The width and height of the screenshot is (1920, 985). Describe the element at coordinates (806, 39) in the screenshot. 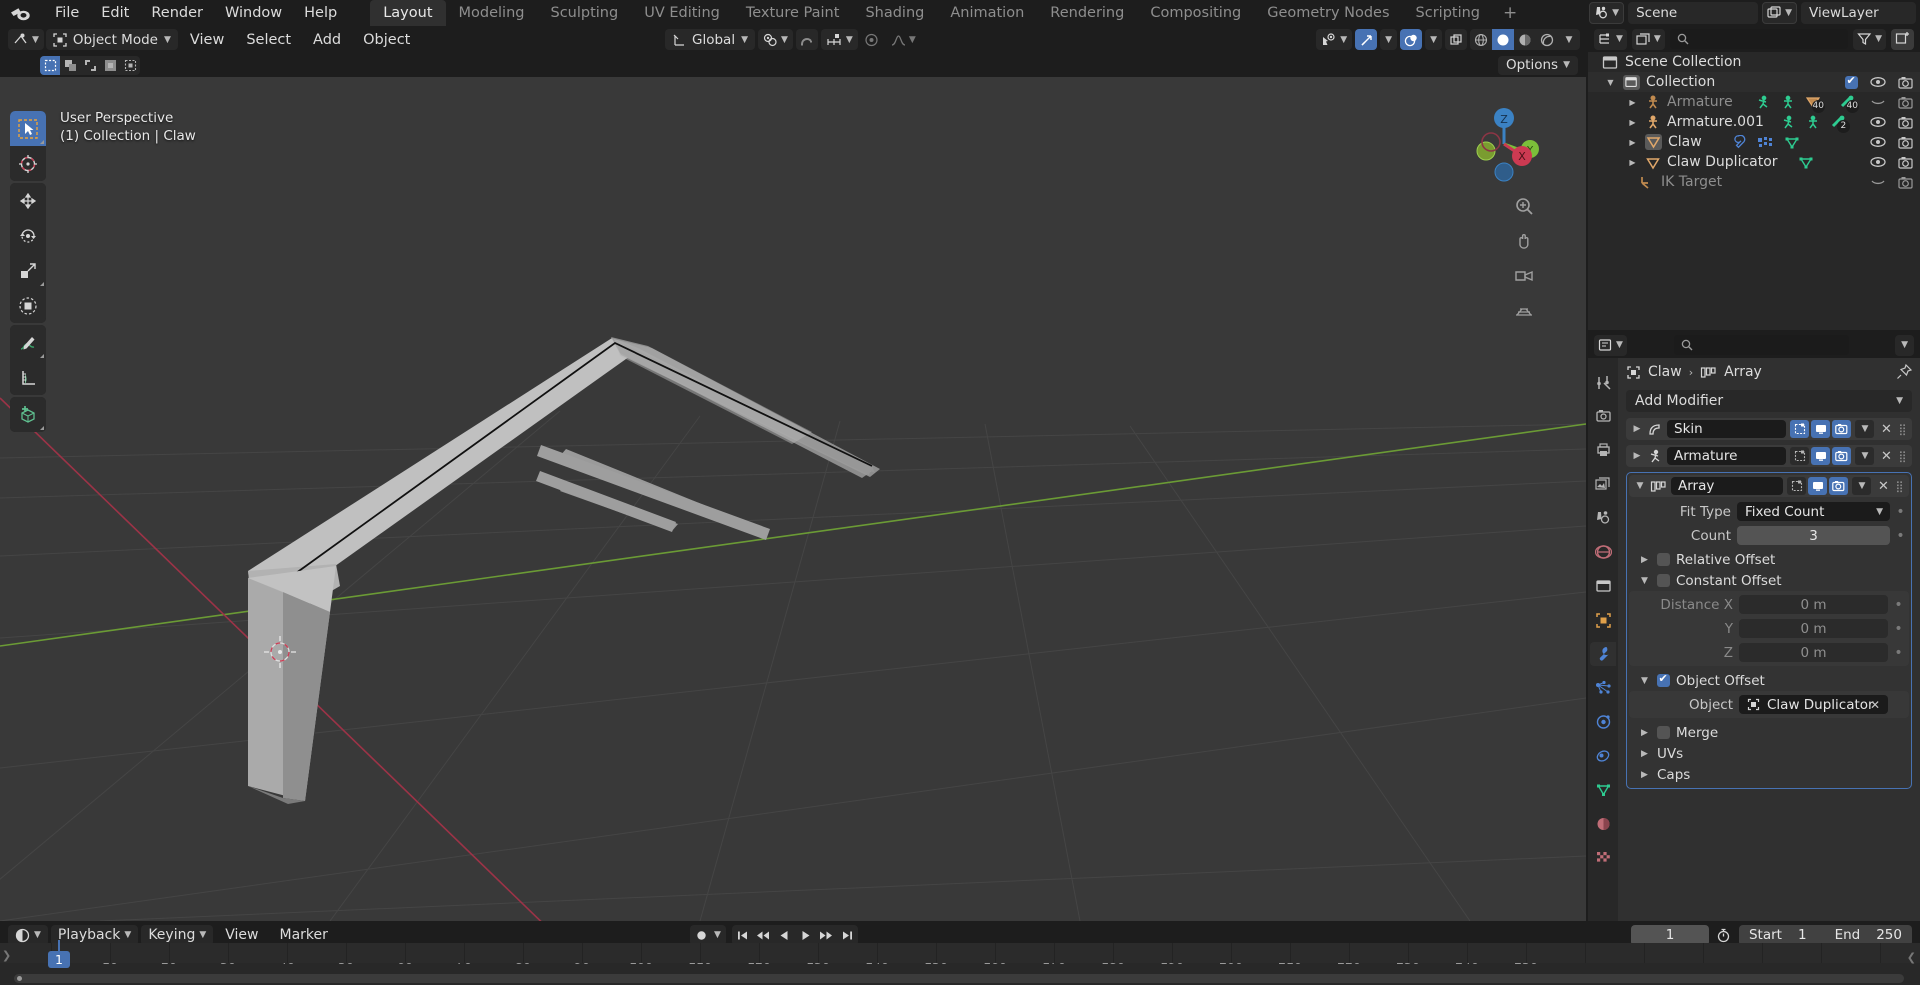

I see `snap-magnet-toggle` at that location.